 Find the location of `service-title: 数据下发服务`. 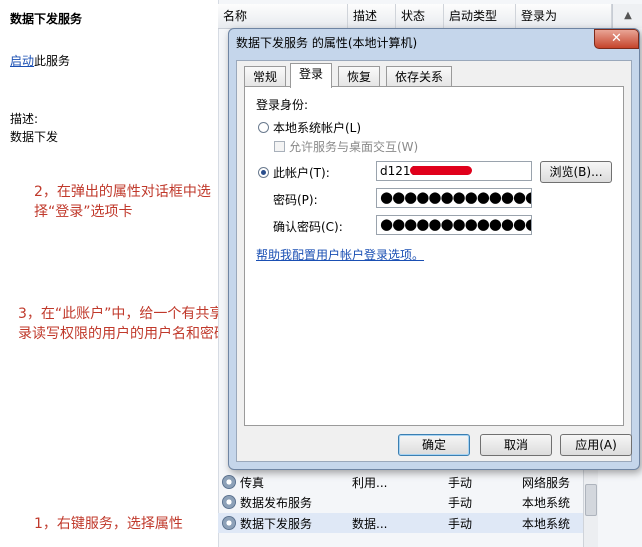

service-title: 数据下发服务 is located at coordinates (46, 19).